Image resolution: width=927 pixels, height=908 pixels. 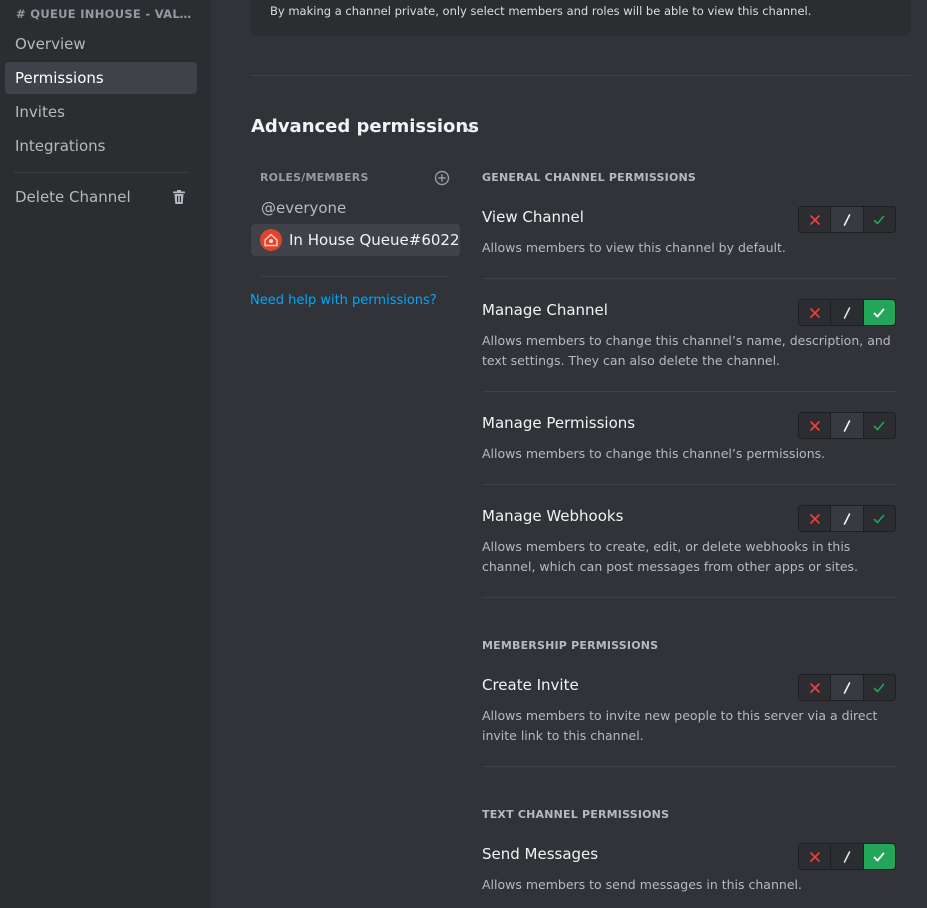 What do you see at coordinates (343, 300) in the screenshot?
I see `permissions-help-link: Need help with permissions?` at bounding box center [343, 300].